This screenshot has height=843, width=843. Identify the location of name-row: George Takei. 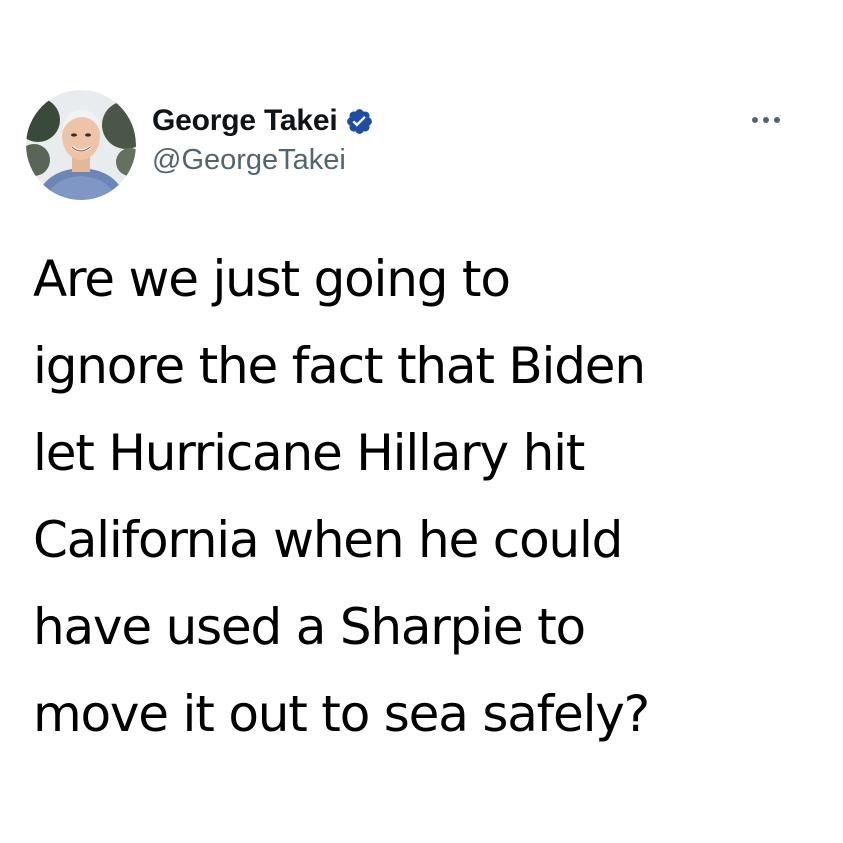
(263, 121).